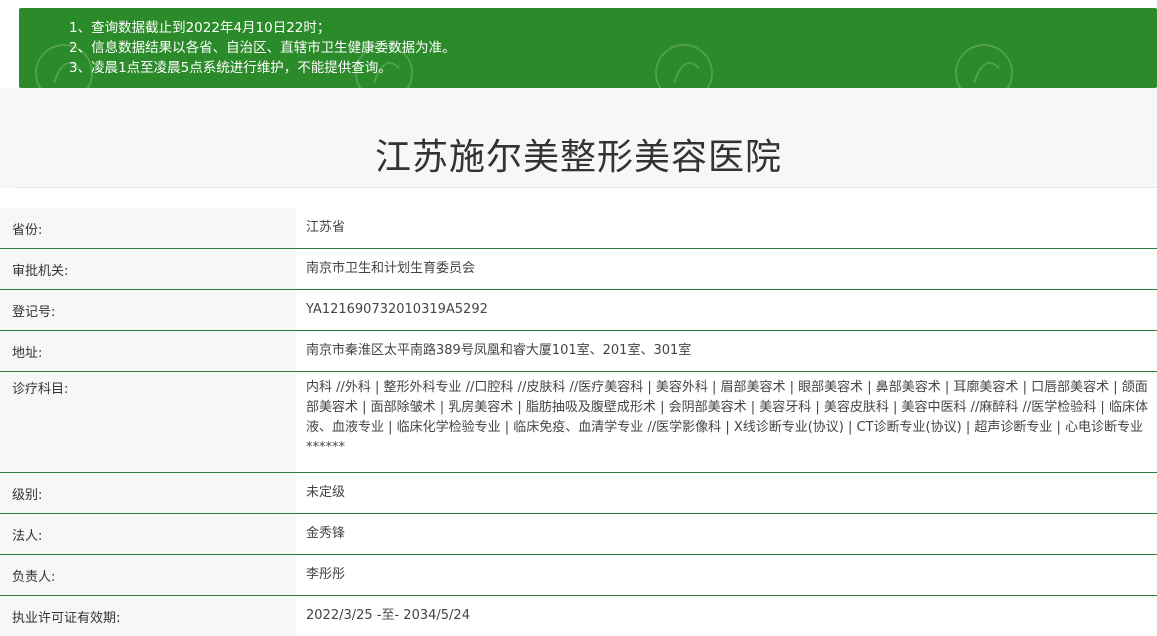  I want to click on table-row-registration-number: 登记号: YA121690732010319A5292, so click(578, 310).